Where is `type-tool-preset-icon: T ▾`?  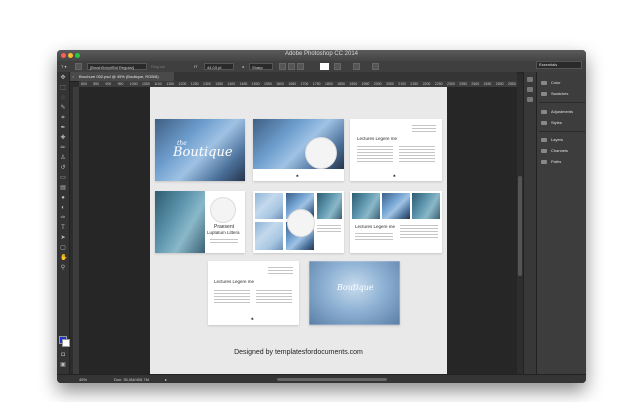 type-tool-preset-icon: T ▾ is located at coordinates (64, 66).